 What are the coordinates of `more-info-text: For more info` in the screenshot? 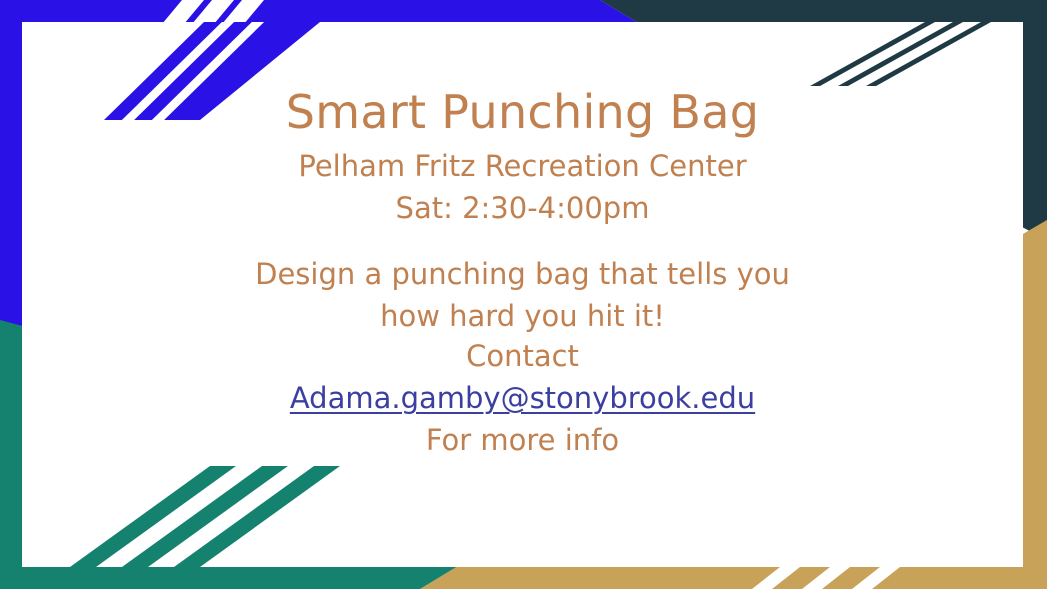 It's located at (522, 440).